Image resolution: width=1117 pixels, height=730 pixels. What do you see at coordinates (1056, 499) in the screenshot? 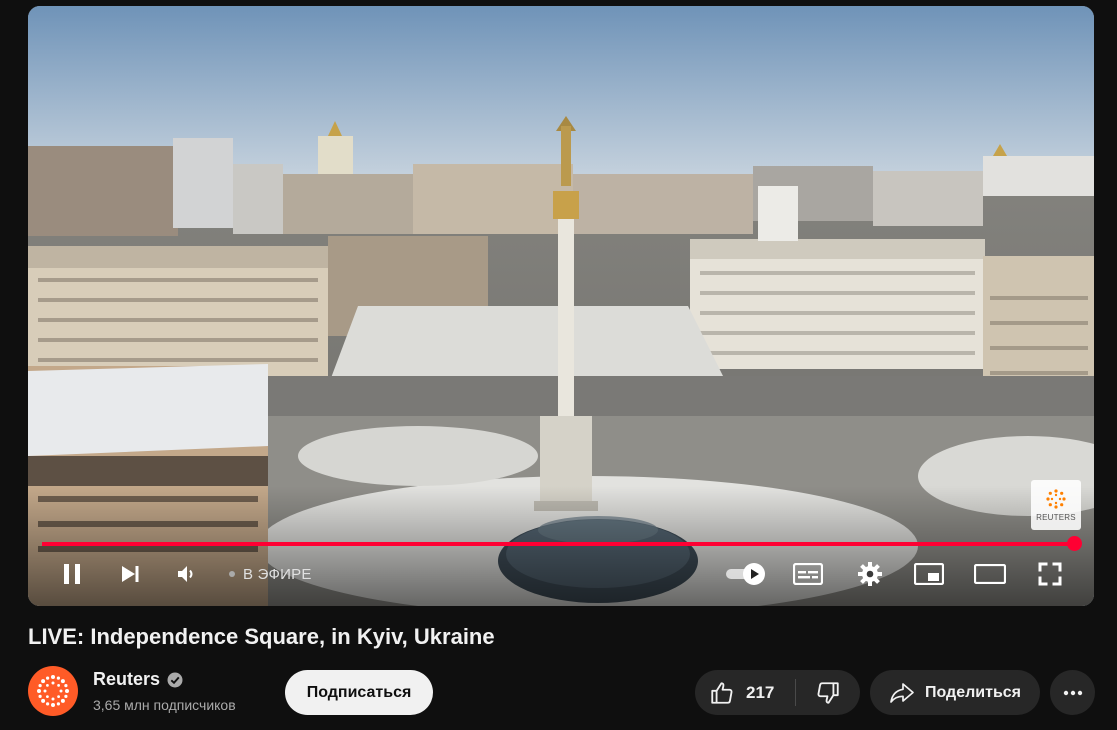
I see `reuters-logo-icon` at bounding box center [1056, 499].